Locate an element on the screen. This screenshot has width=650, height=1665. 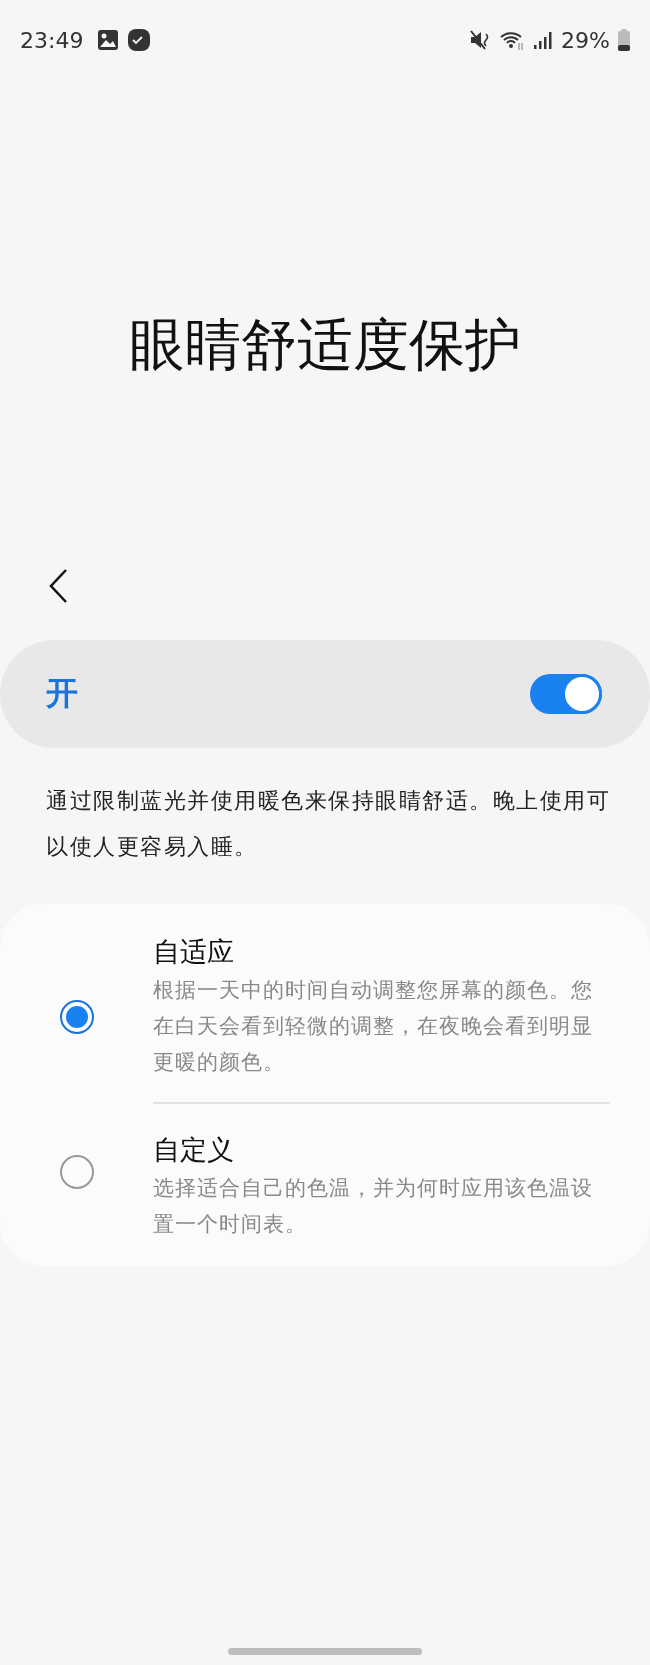
battery-percent: 29% is located at coordinates (585, 40).